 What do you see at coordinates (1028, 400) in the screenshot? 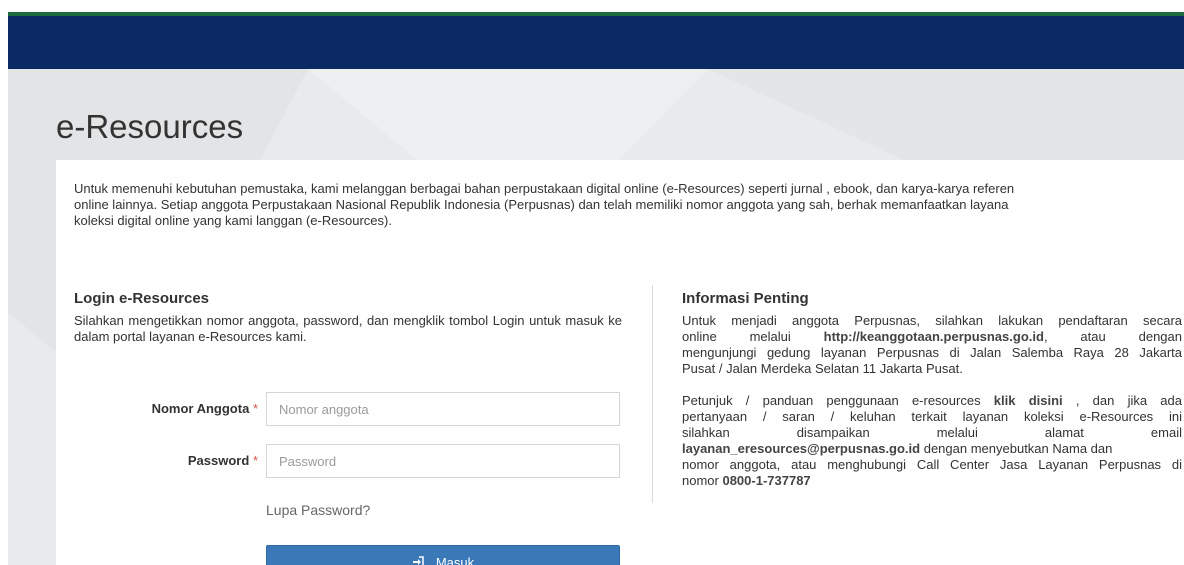
I see `guide-link: klik disini` at bounding box center [1028, 400].